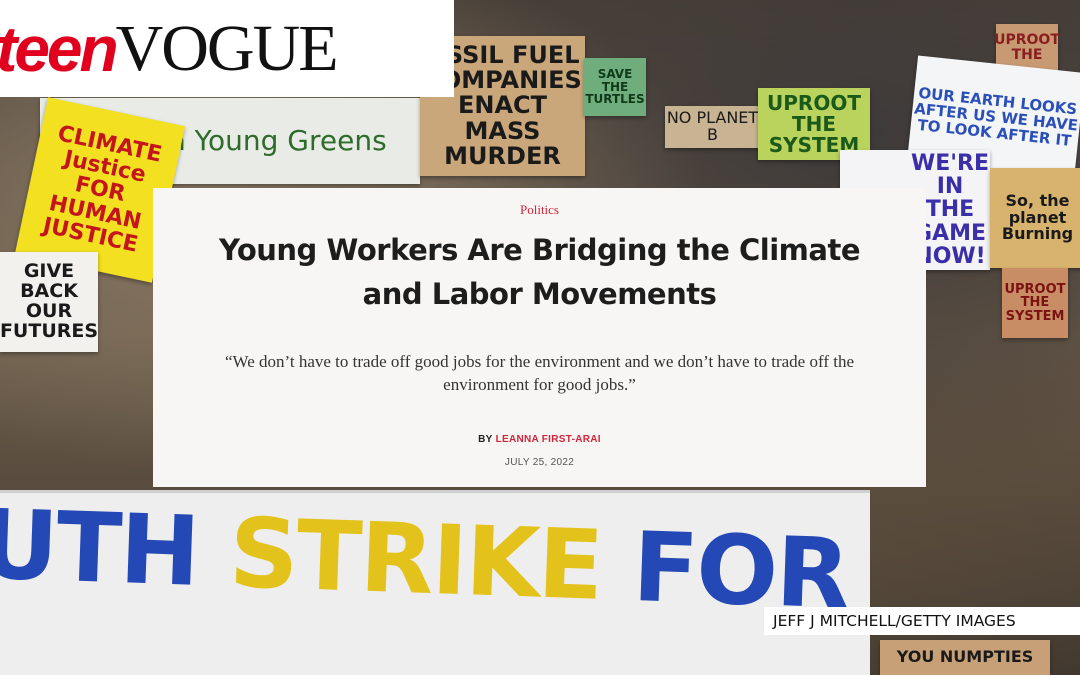 This screenshot has height=675, width=1080. Describe the element at coordinates (539, 210) in the screenshot. I see `category-link: Politics` at that location.